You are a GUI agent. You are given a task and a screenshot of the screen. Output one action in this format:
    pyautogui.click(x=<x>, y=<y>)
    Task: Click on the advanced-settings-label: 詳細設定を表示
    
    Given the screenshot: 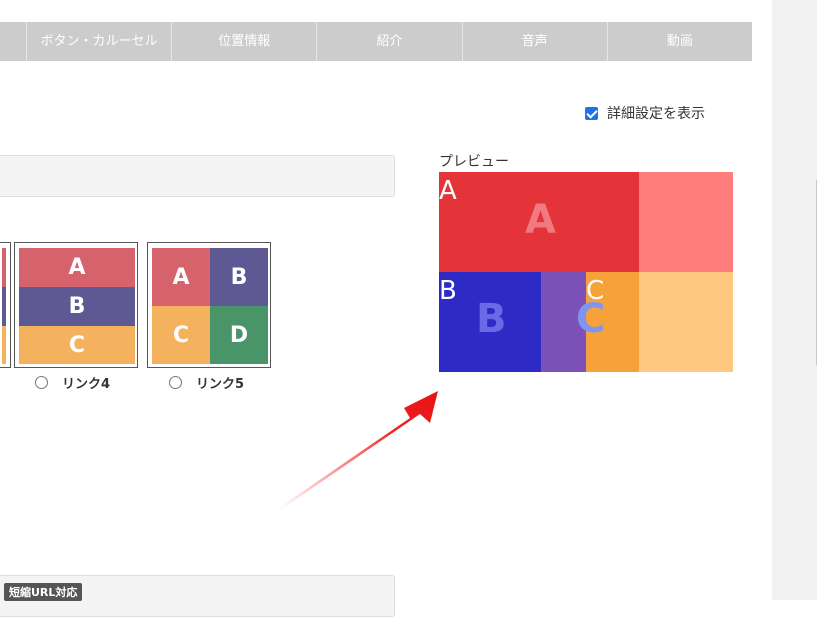 What is the action you would take?
    pyautogui.click(x=656, y=114)
    